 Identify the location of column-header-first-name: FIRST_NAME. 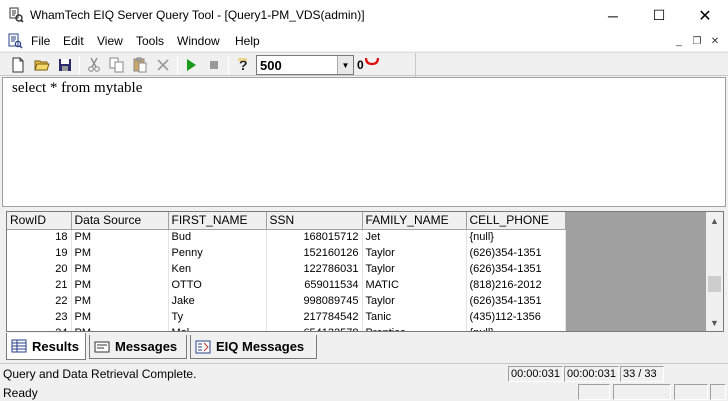
(217, 221).